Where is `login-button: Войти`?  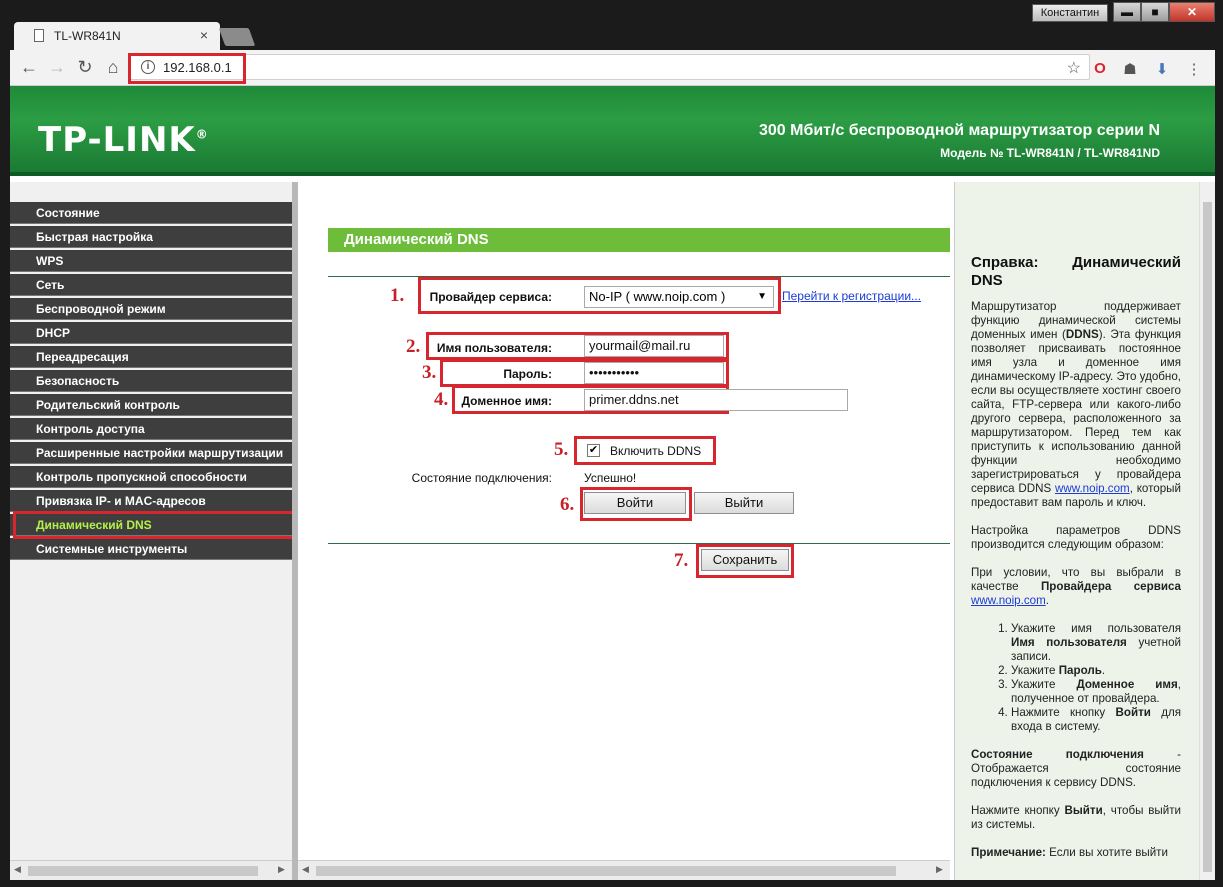 login-button: Войти is located at coordinates (635, 503).